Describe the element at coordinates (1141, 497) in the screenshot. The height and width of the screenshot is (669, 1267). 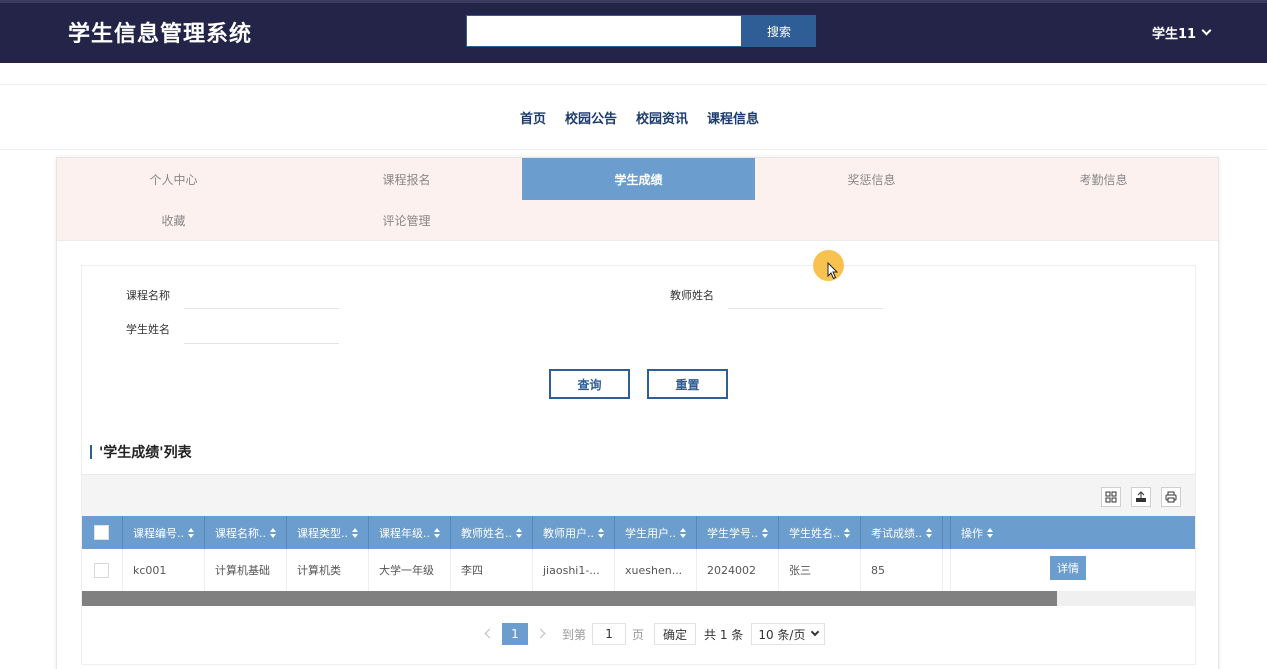
I see `export-icon` at that location.